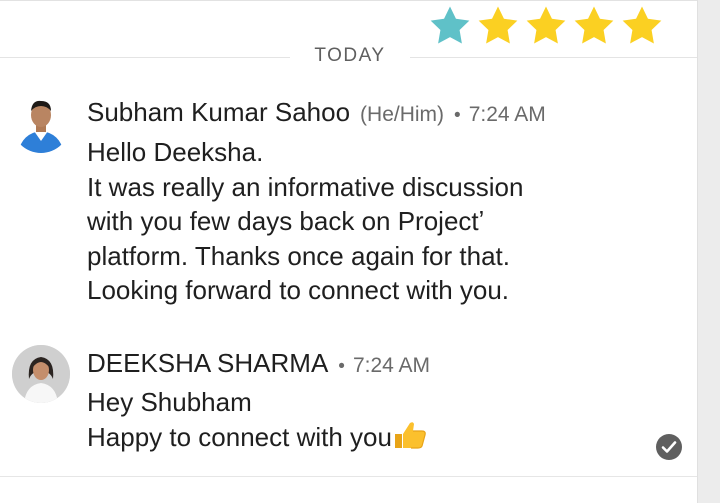  What do you see at coordinates (708, 251) in the screenshot?
I see `scroll-gutter` at bounding box center [708, 251].